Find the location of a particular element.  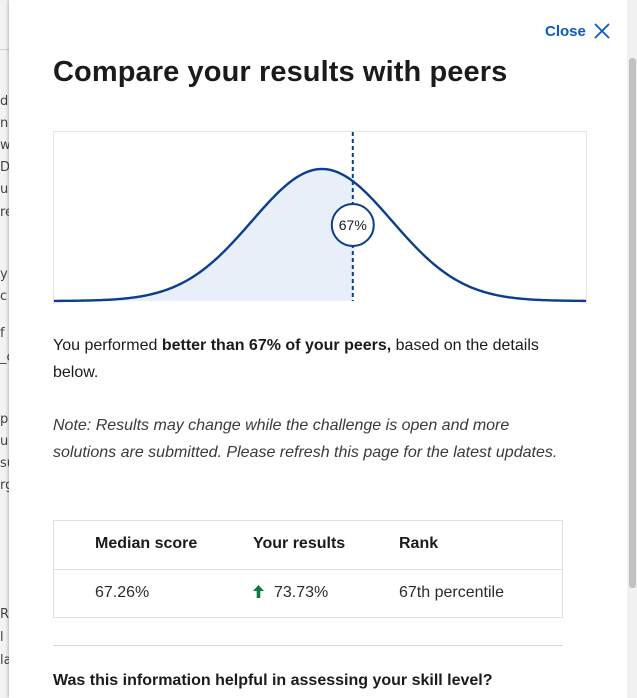

header-your-results: Your results is located at coordinates (299, 543).